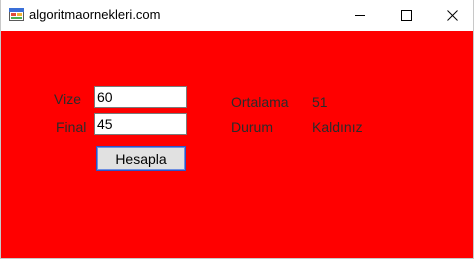 Image resolution: width=474 pixels, height=259 pixels. What do you see at coordinates (140, 124) in the screenshot?
I see `final-input` at bounding box center [140, 124].